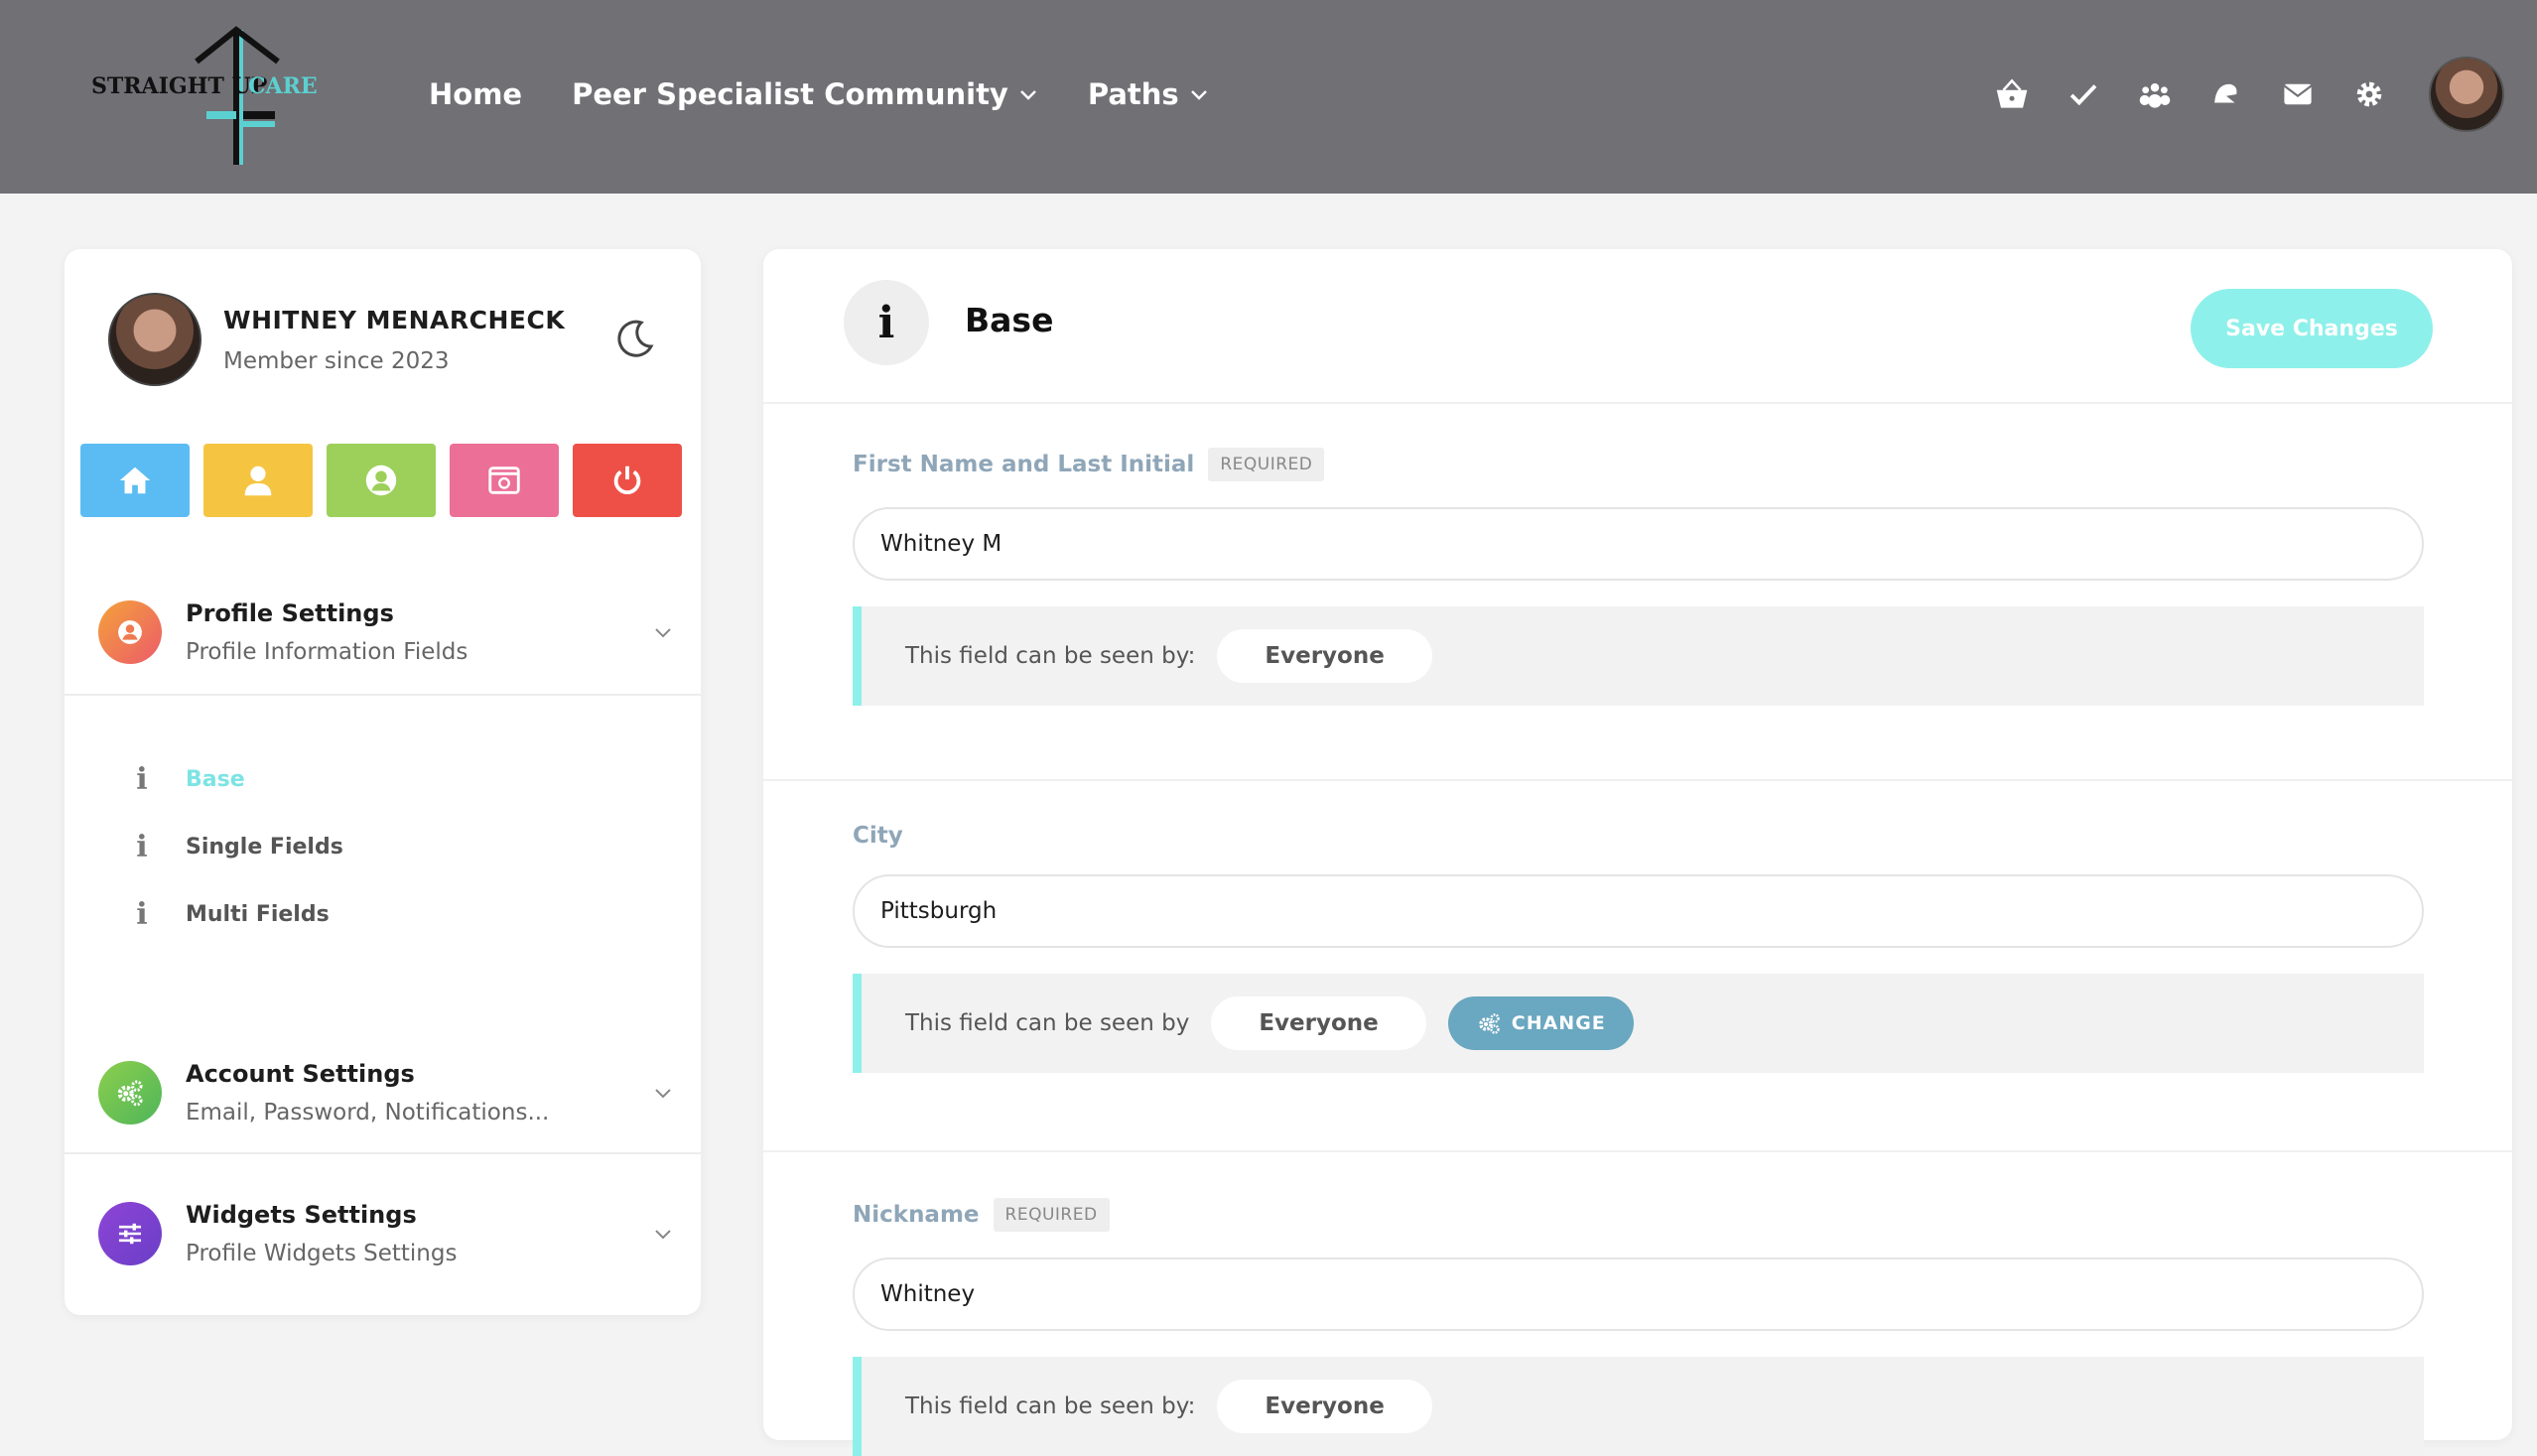 The width and height of the screenshot is (2537, 1456). I want to click on profile-name: WHITNEY MENARCHECK, so click(394, 319).